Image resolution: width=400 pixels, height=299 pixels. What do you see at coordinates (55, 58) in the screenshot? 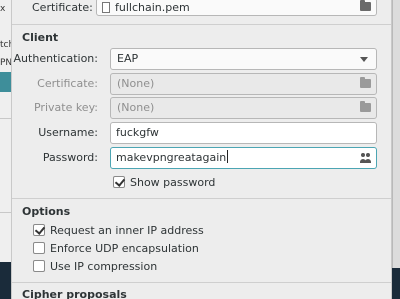
I see `authentication-label: Authentication:` at bounding box center [55, 58].